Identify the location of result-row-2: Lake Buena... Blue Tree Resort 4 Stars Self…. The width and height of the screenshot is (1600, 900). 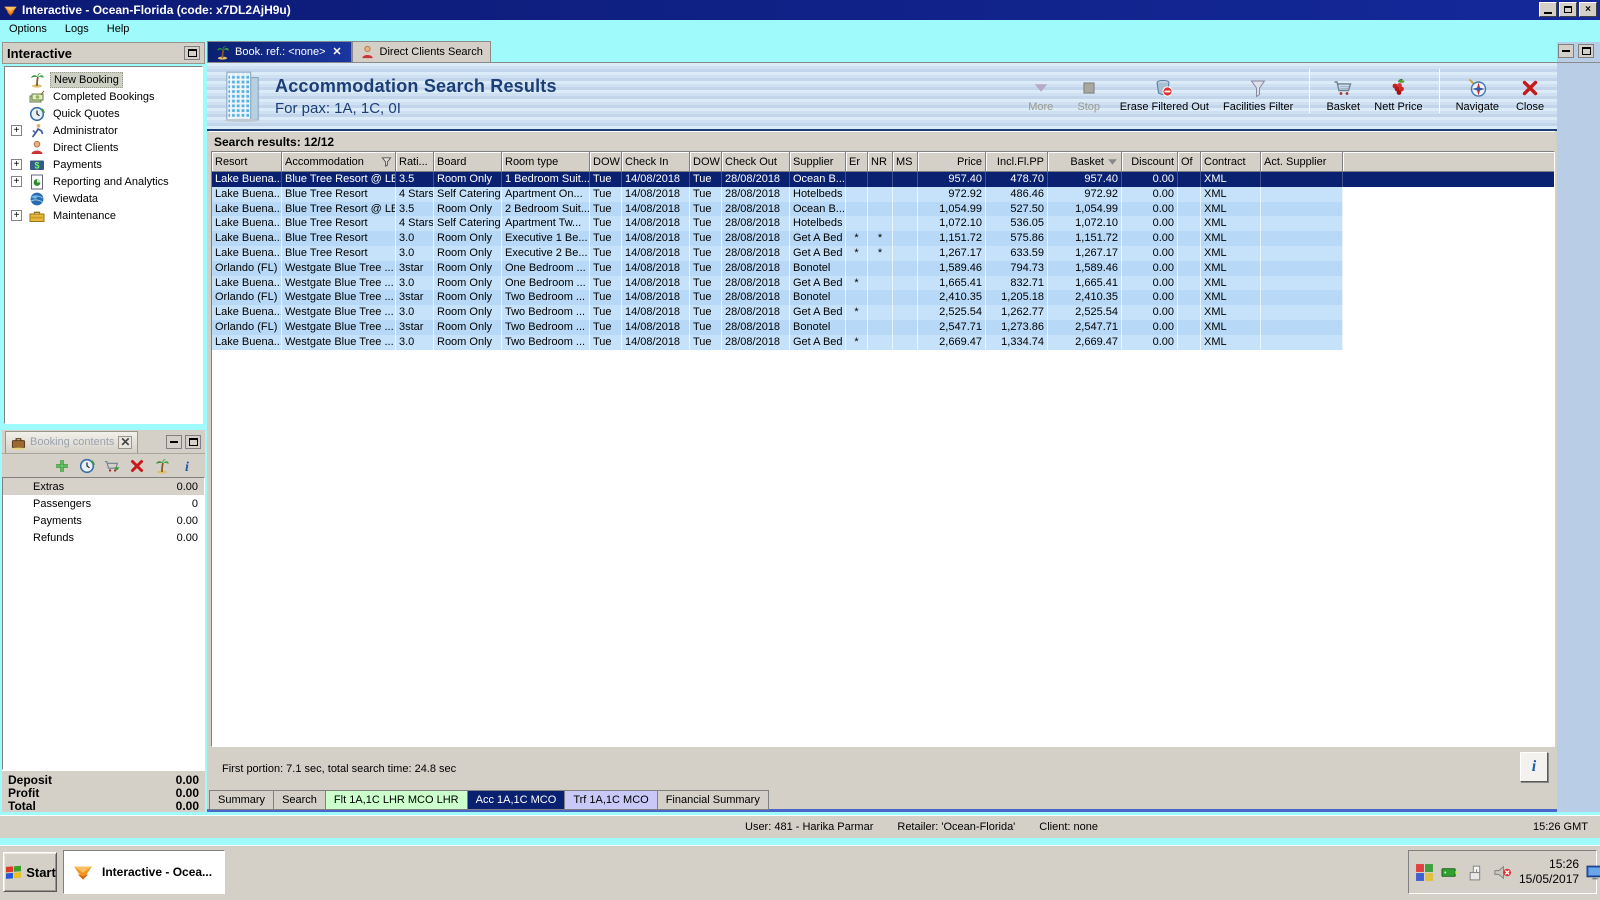
(883, 194).